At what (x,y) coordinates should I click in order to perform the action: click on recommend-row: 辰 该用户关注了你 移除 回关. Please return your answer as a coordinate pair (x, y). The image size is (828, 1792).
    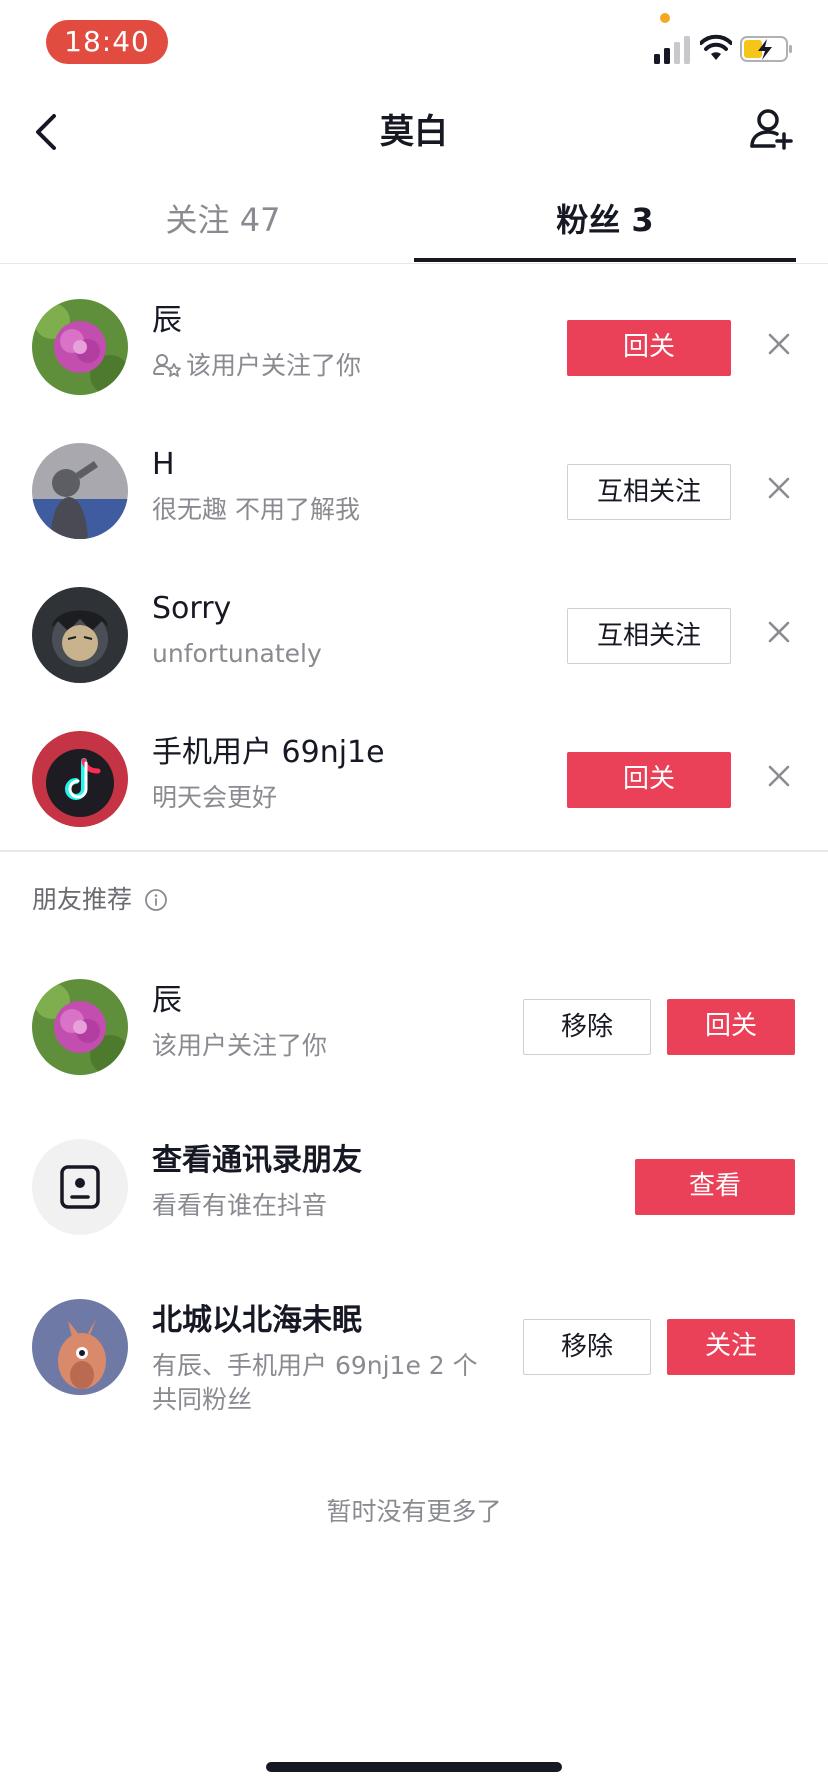
    Looking at the image, I should click on (414, 1027).